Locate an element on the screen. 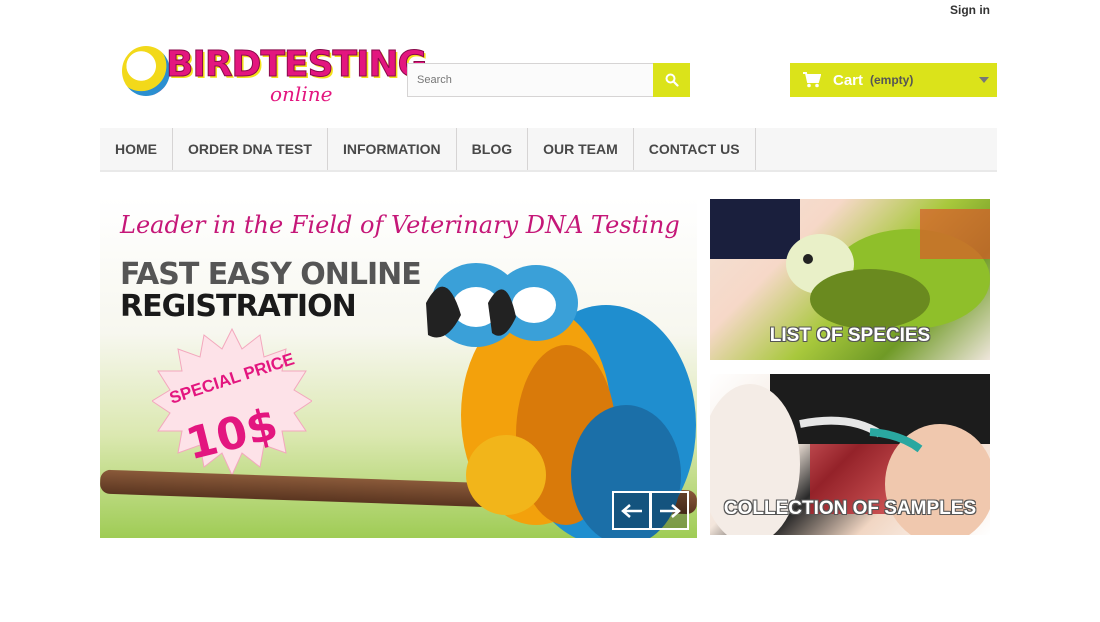 The height and width of the screenshot is (622, 1100). menu-item-order-dna-test: ORDER DNA TEST is located at coordinates (250, 149).